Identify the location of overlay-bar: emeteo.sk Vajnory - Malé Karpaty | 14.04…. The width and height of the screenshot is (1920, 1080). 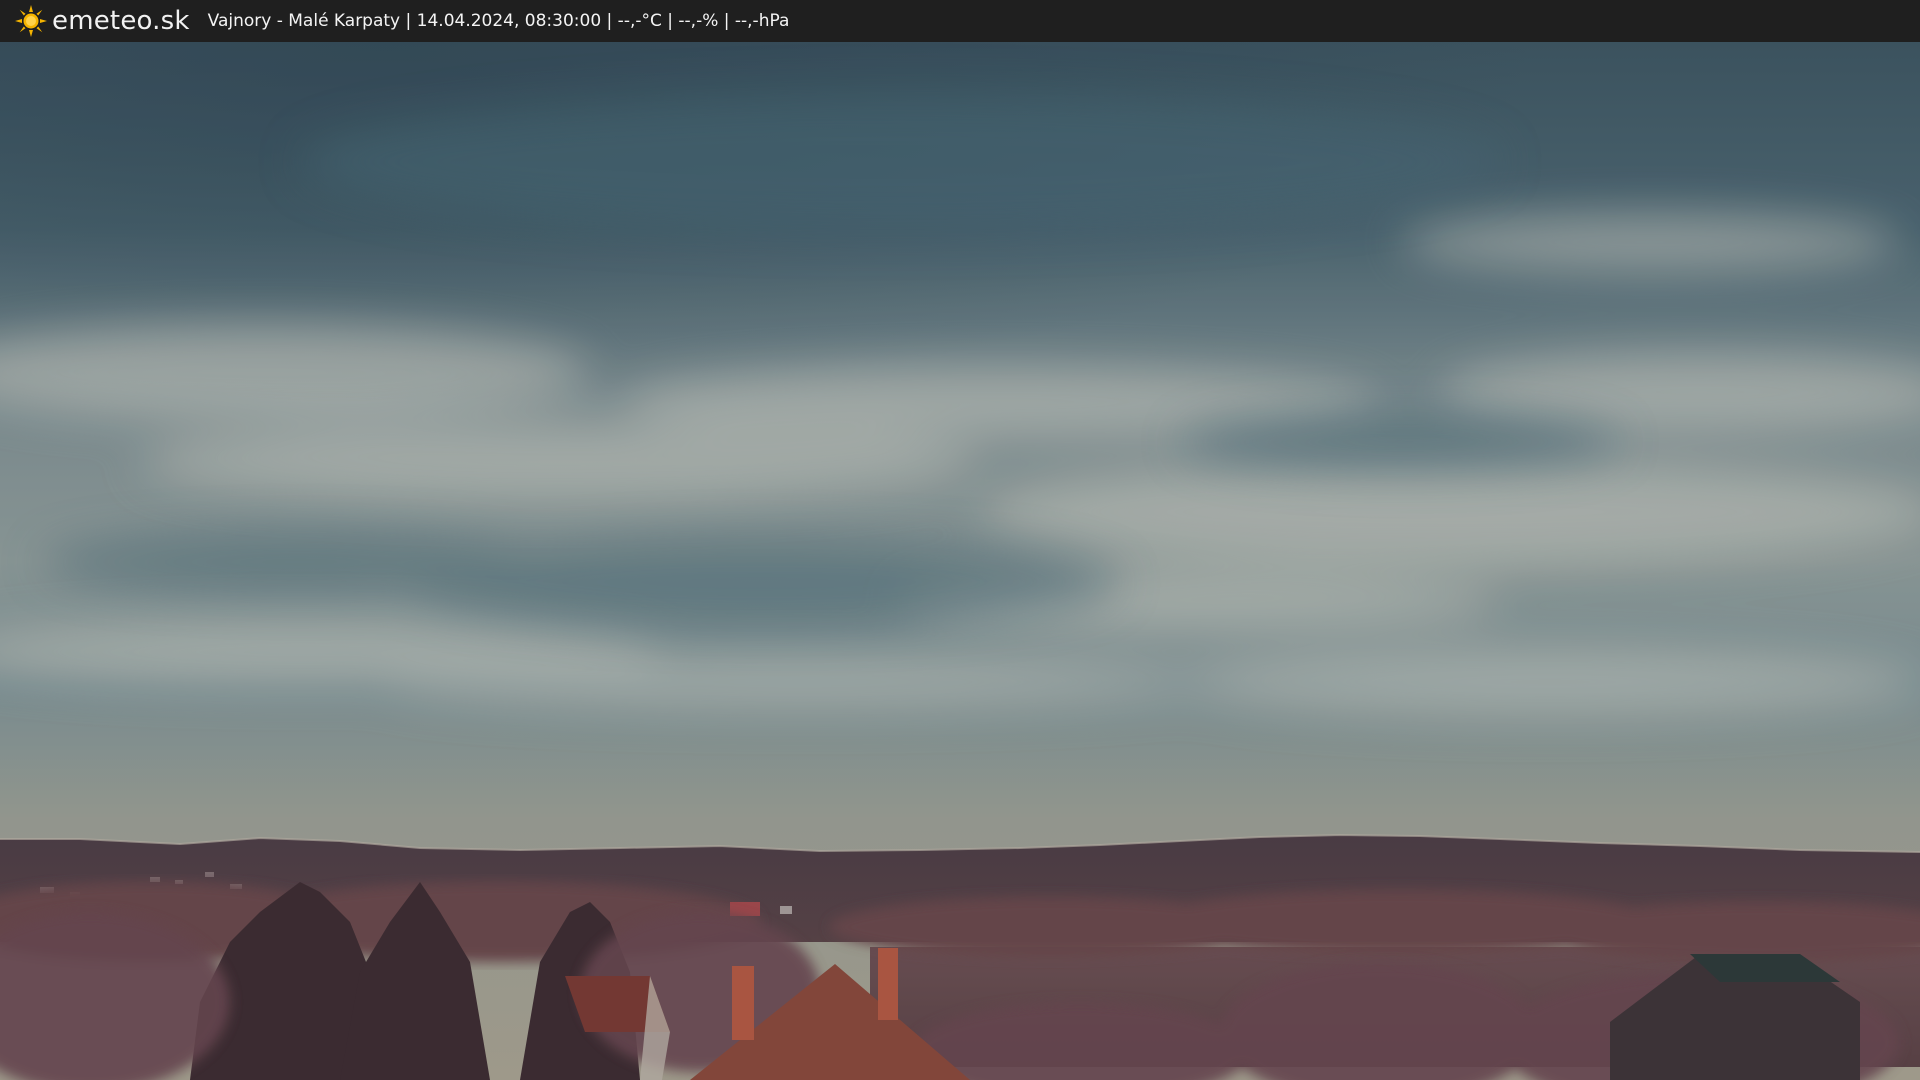
(960, 21).